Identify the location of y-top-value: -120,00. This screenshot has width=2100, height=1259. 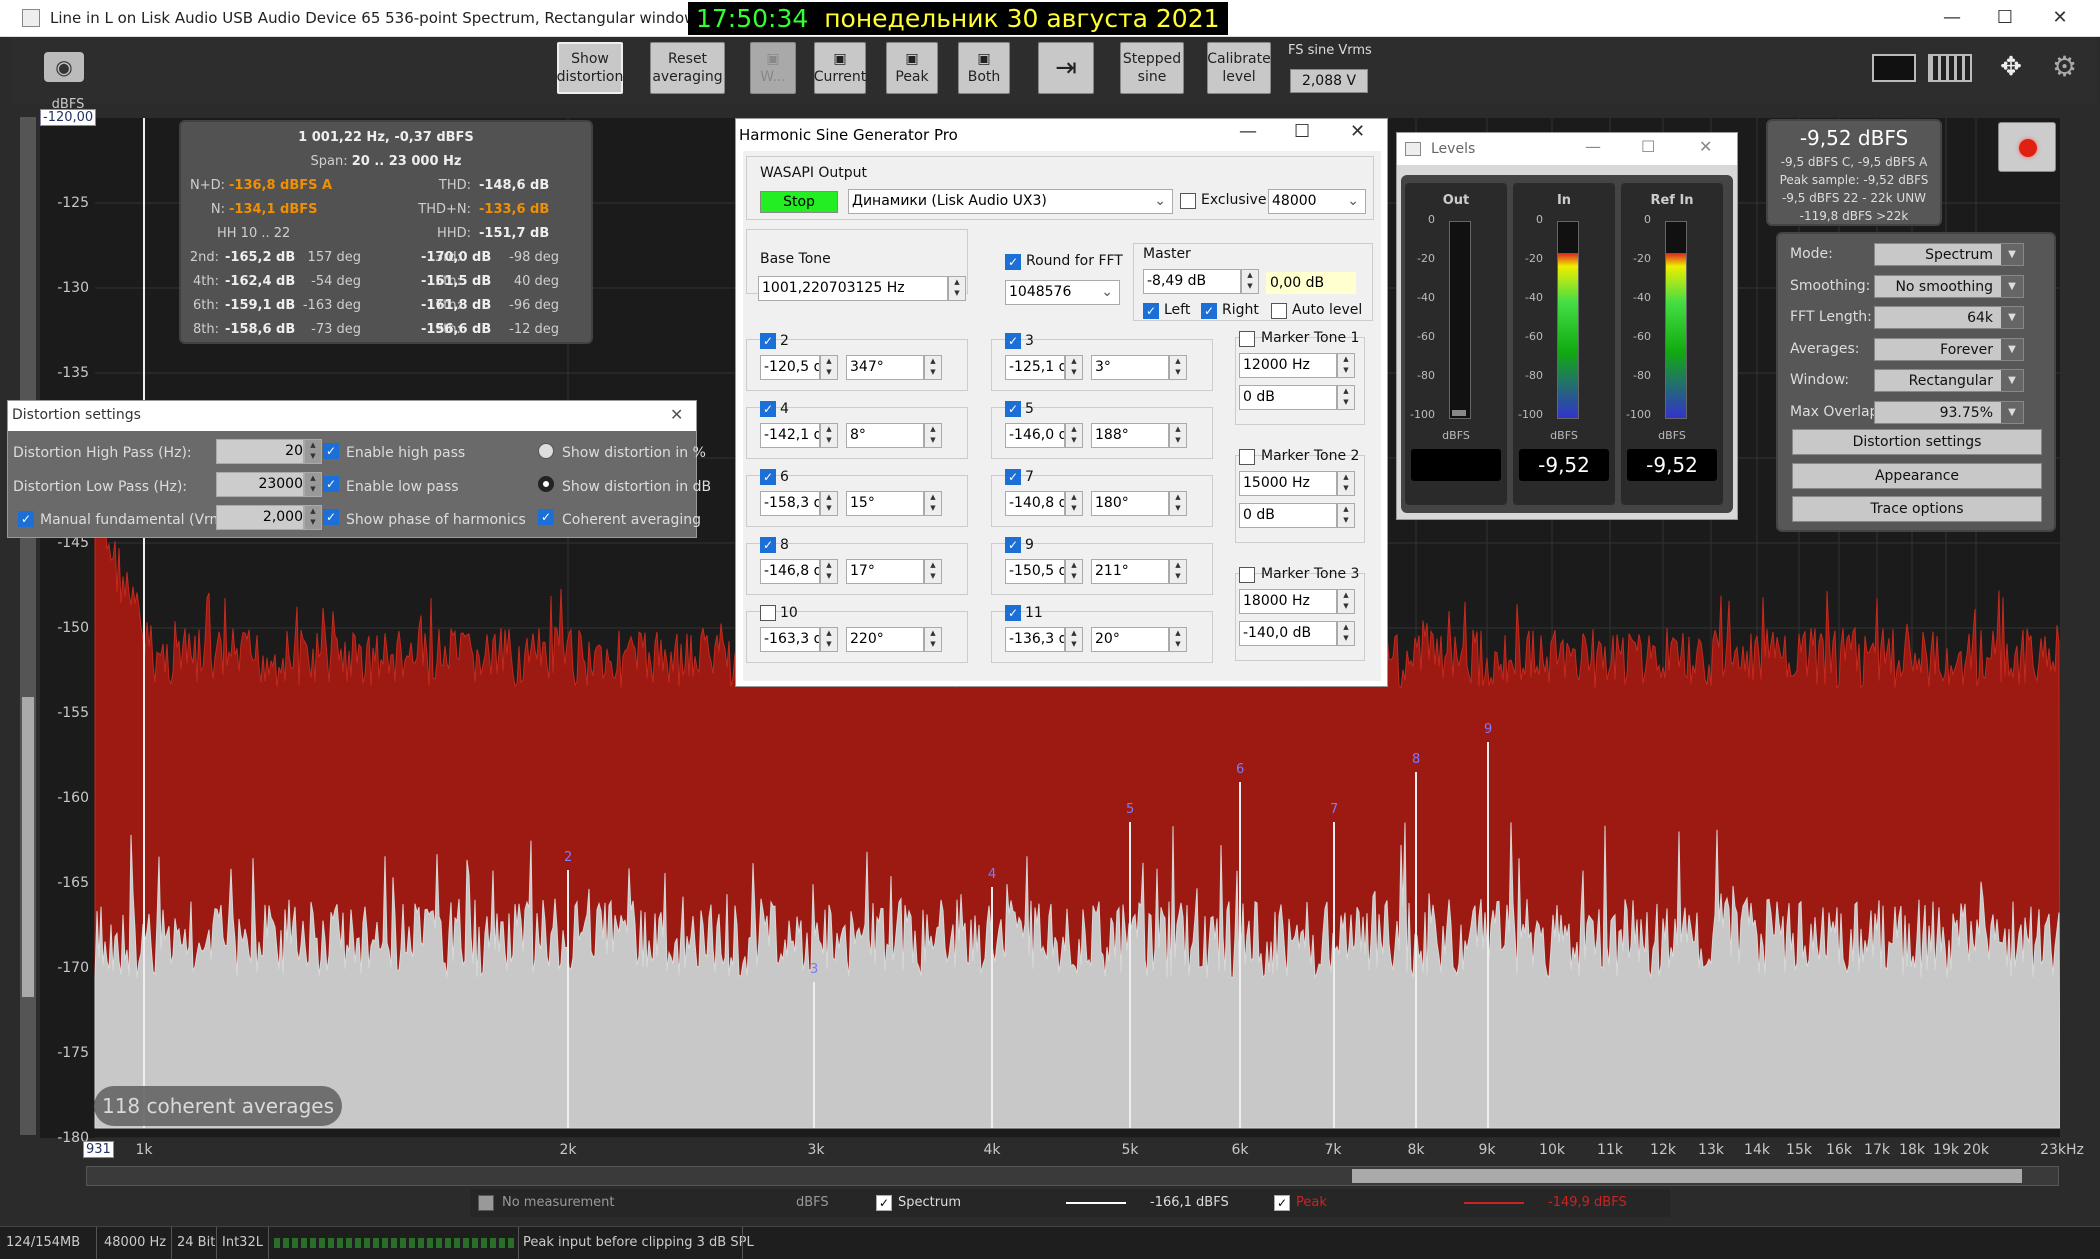
(68, 117).